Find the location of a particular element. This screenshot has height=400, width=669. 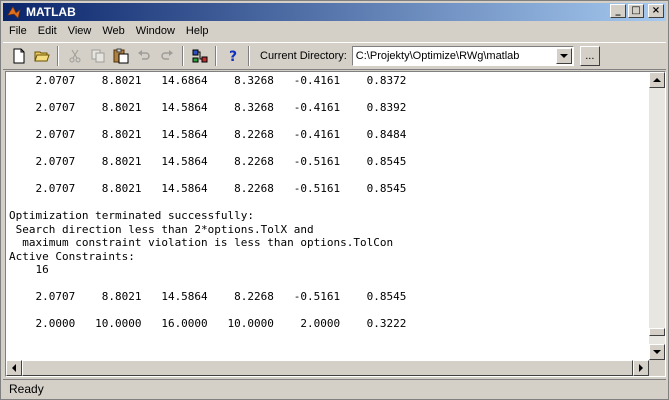

simulink-button is located at coordinates (199, 56).